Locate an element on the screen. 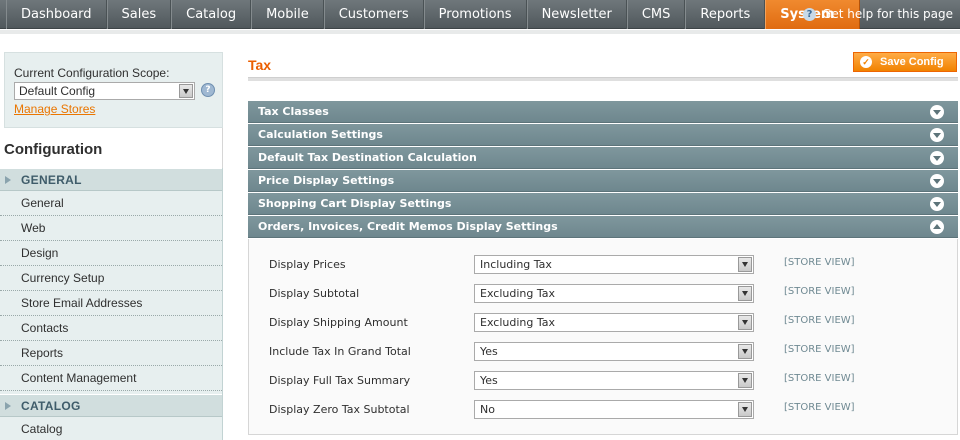 This screenshot has width=960, height=440. sidebar-group-general: GENERAL is located at coordinates (111, 179).